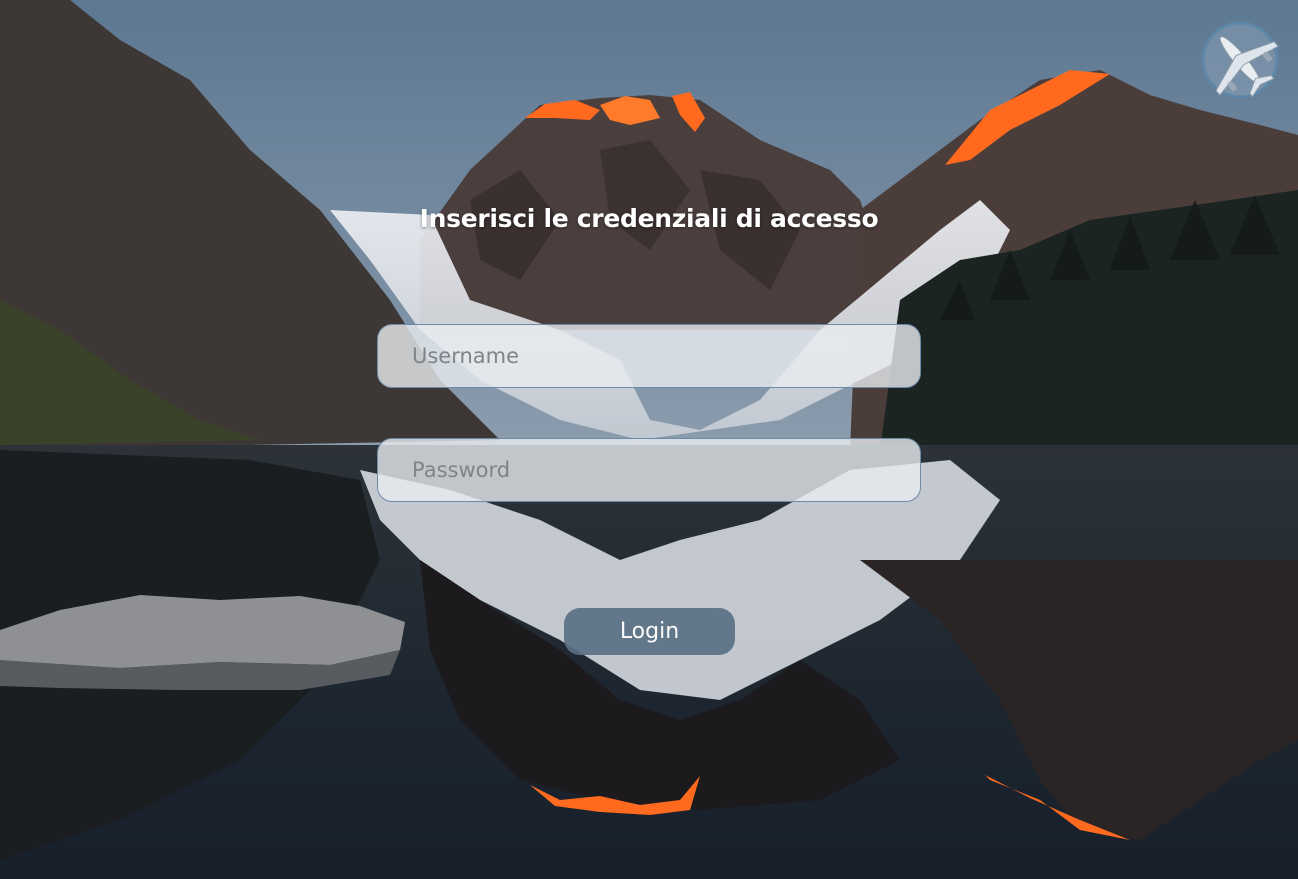  I want to click on login-button: Login, so click(649, 631).